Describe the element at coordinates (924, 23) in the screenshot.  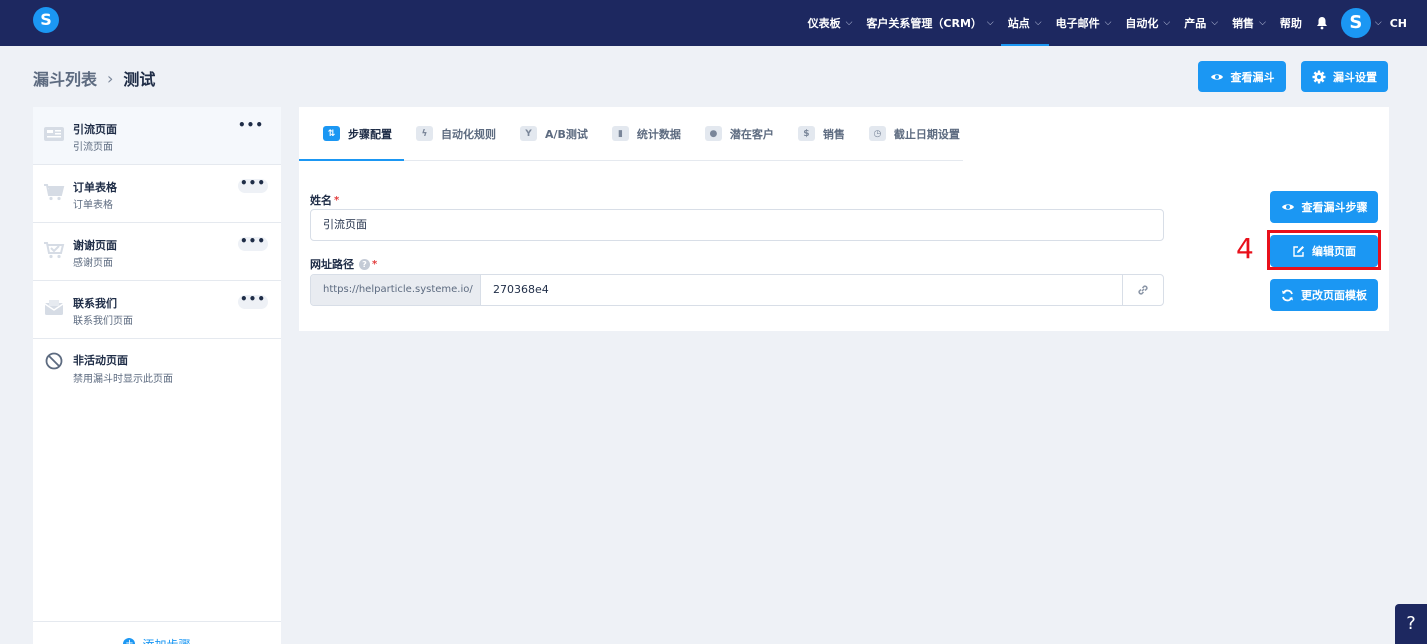
I see `nav-crm-label: 客户关系管理（CRM）` at that location.